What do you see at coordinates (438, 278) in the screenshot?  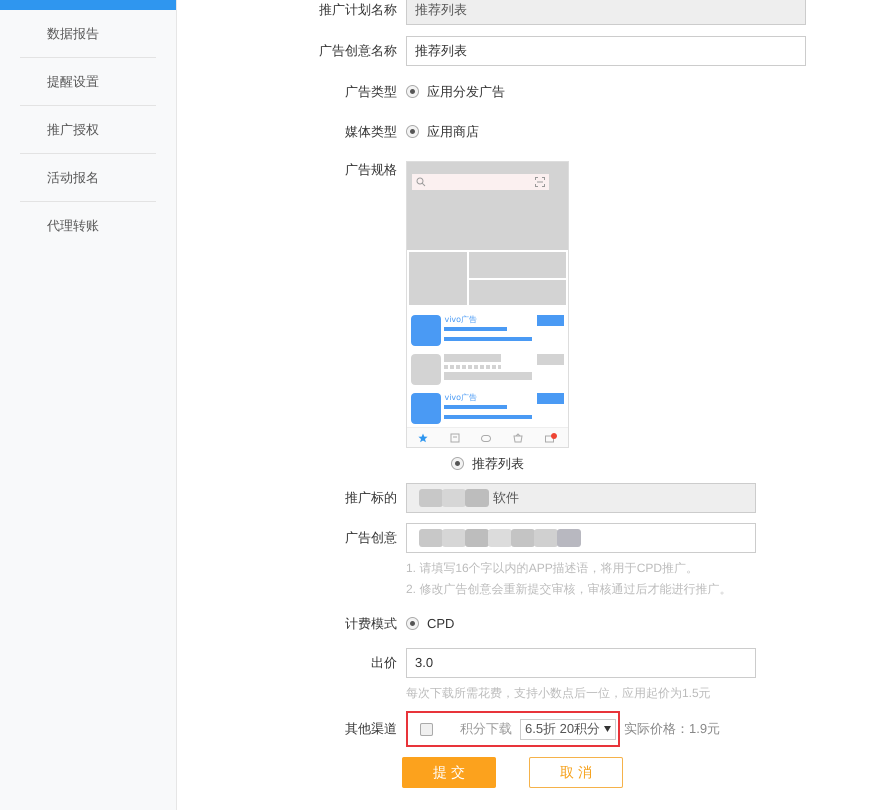 I see `placeholder-block` at bounding box center [438, 278].